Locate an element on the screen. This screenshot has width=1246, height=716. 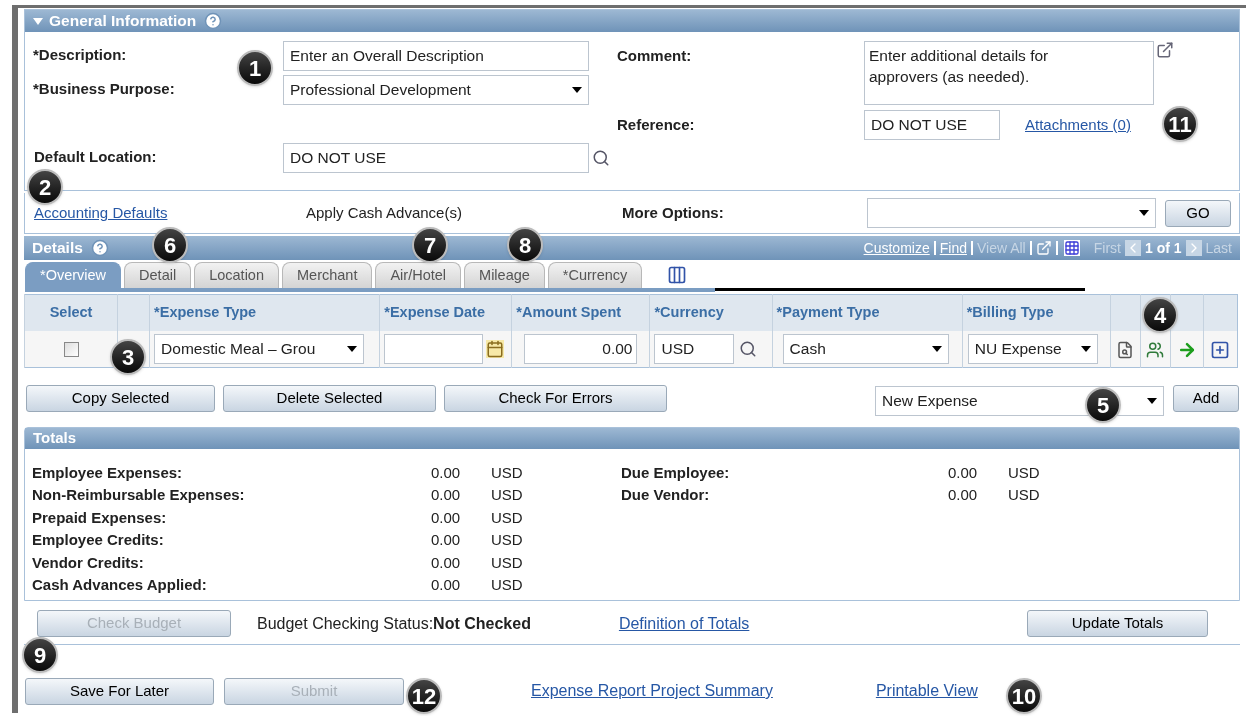
callout-number: 11 is located at coordinates (1180, 124).